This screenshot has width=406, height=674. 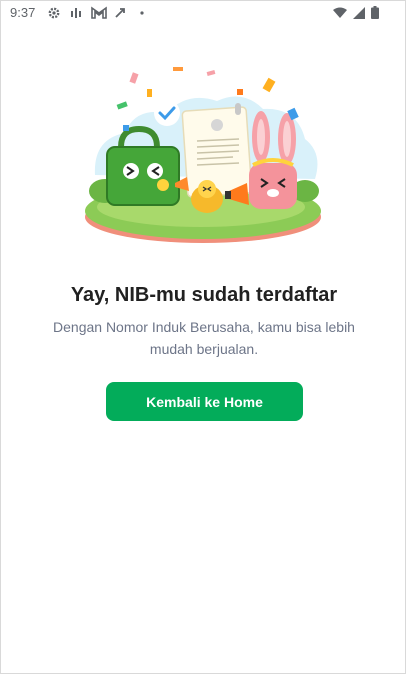 I want to click on sync-icon, so click(x=120, y=13).